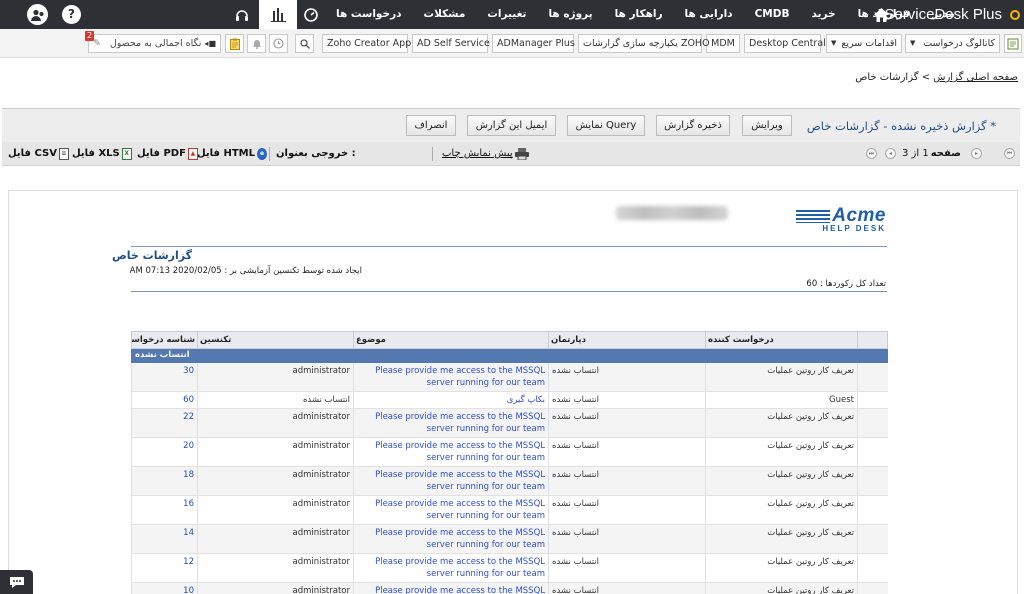 The width and height of the screenshot is (1024, 594). What do you see at coordinates (37, 14) in the screenshot?
I see `user-profile-icon` at bounding box center [37, 14].